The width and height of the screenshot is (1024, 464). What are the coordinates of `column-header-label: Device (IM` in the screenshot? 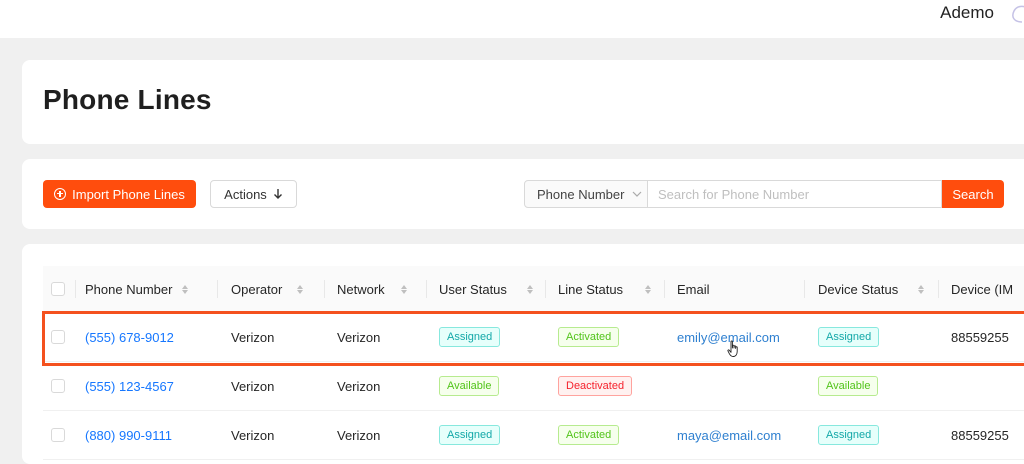 It's located at (982, 289).